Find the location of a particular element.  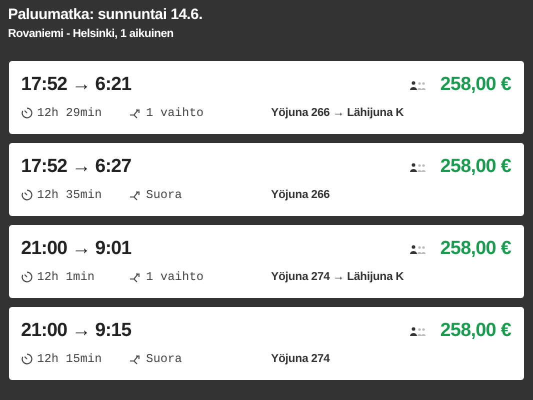

departure-arrival-times: 21:00 → 9:15 is located at coordinates (76, 331).